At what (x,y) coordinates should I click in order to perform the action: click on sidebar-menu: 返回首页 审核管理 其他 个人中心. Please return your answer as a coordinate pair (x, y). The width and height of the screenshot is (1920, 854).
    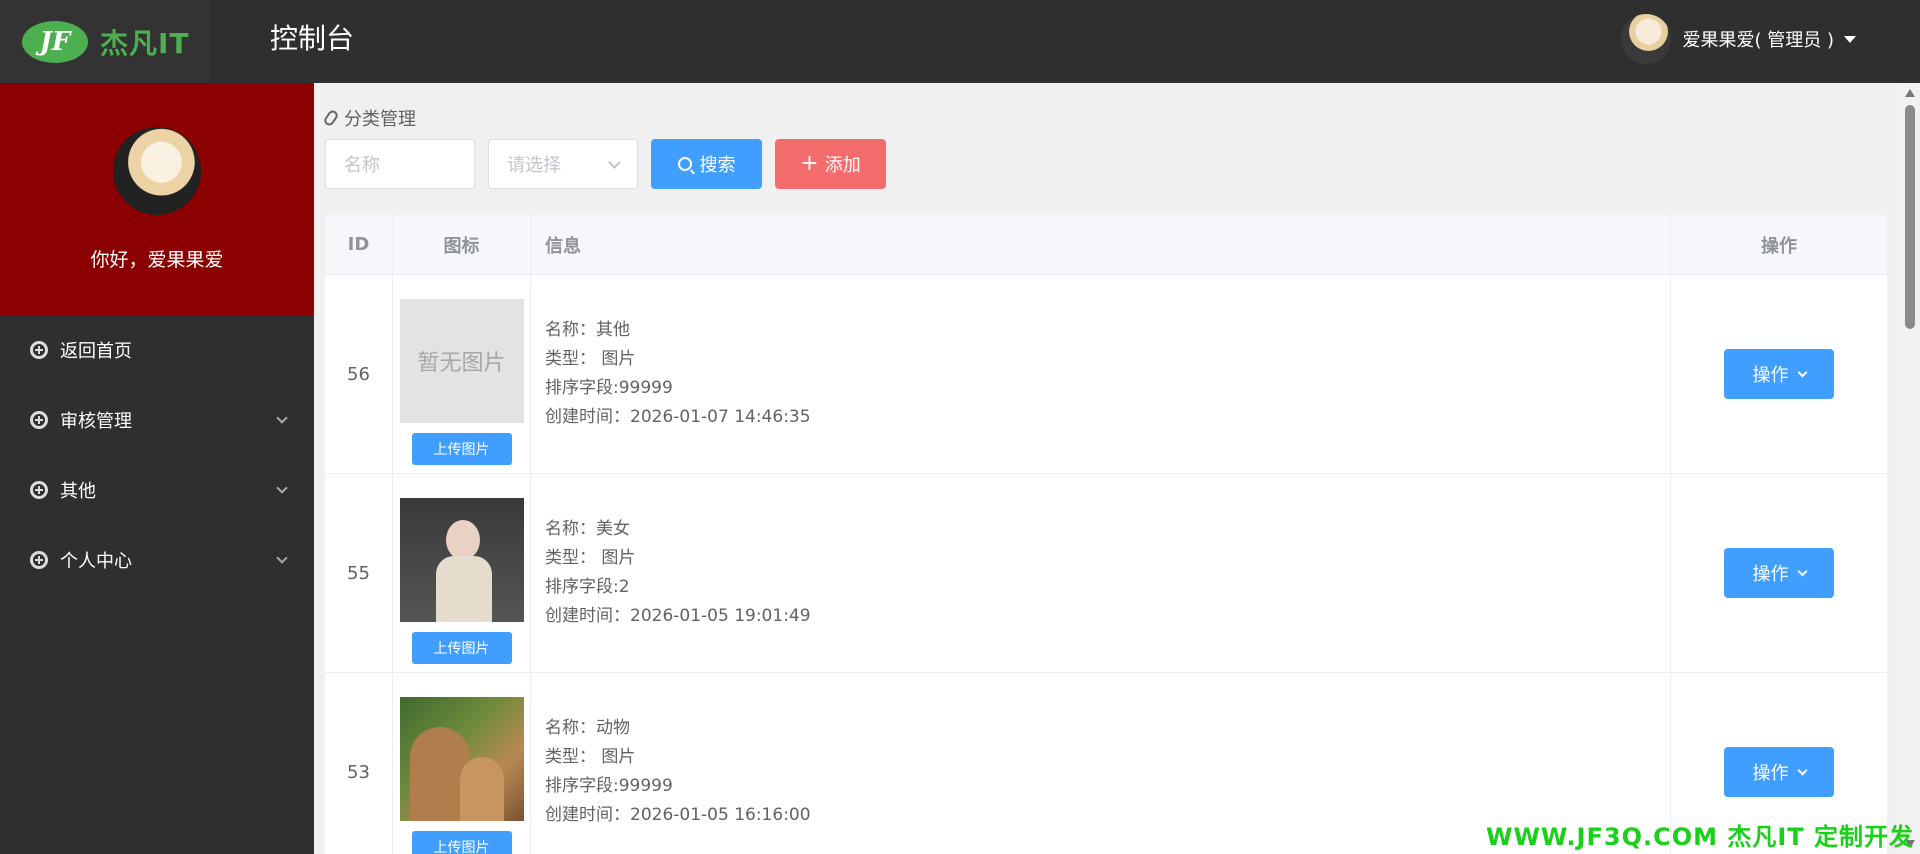
    Looking at the image, I should click on (157, 455).